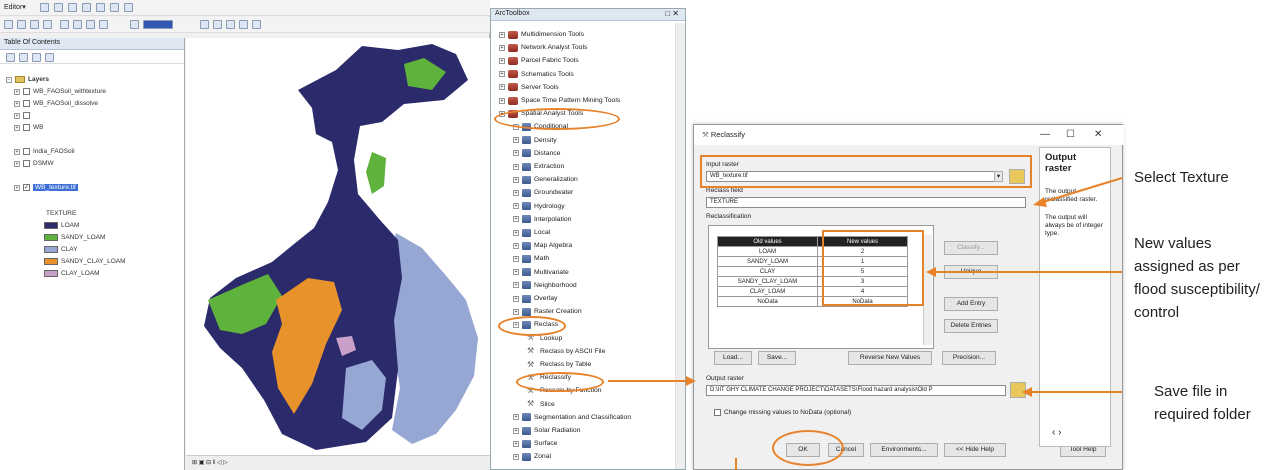  Describe the element at coordinates (1081, 190) in the screenshot. I see `arrow-select-texture` at that location.